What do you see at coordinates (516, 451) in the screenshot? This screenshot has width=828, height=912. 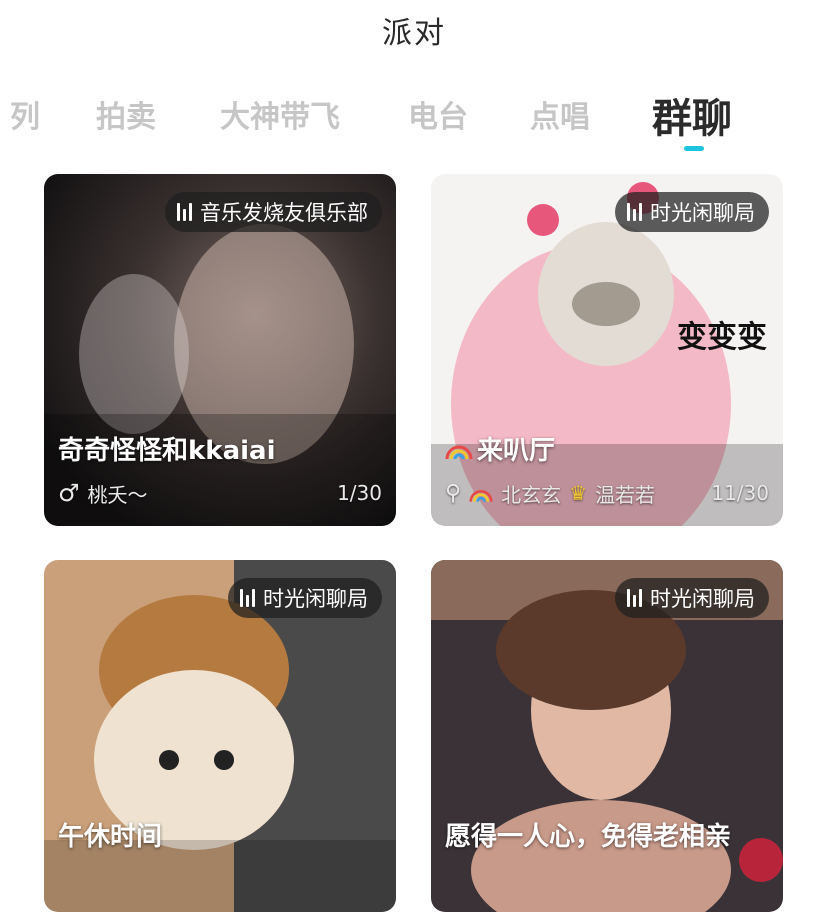 I see `room-title: 来叭厅` at bounding box center [516, 451].